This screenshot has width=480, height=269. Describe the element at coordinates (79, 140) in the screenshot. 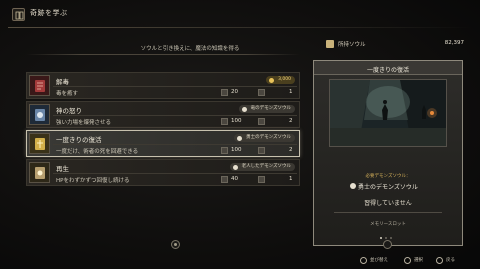

I see `miracle-name: 一度きりの復活` at that location.